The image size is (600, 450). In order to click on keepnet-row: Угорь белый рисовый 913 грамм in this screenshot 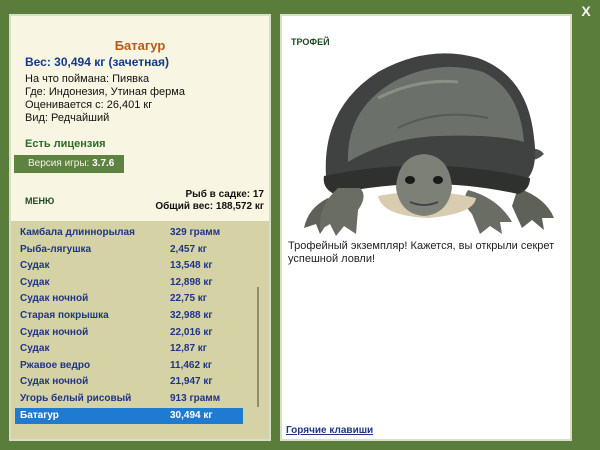, I will do `click(129, 399)`.